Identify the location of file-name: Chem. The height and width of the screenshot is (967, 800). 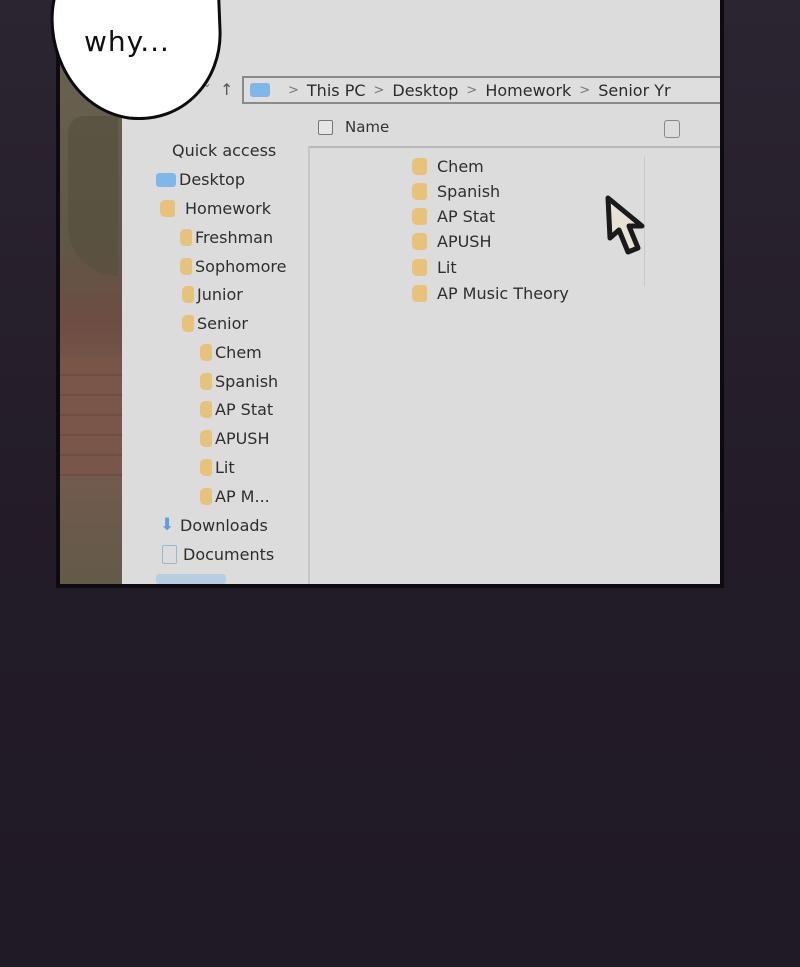
(460, 166).